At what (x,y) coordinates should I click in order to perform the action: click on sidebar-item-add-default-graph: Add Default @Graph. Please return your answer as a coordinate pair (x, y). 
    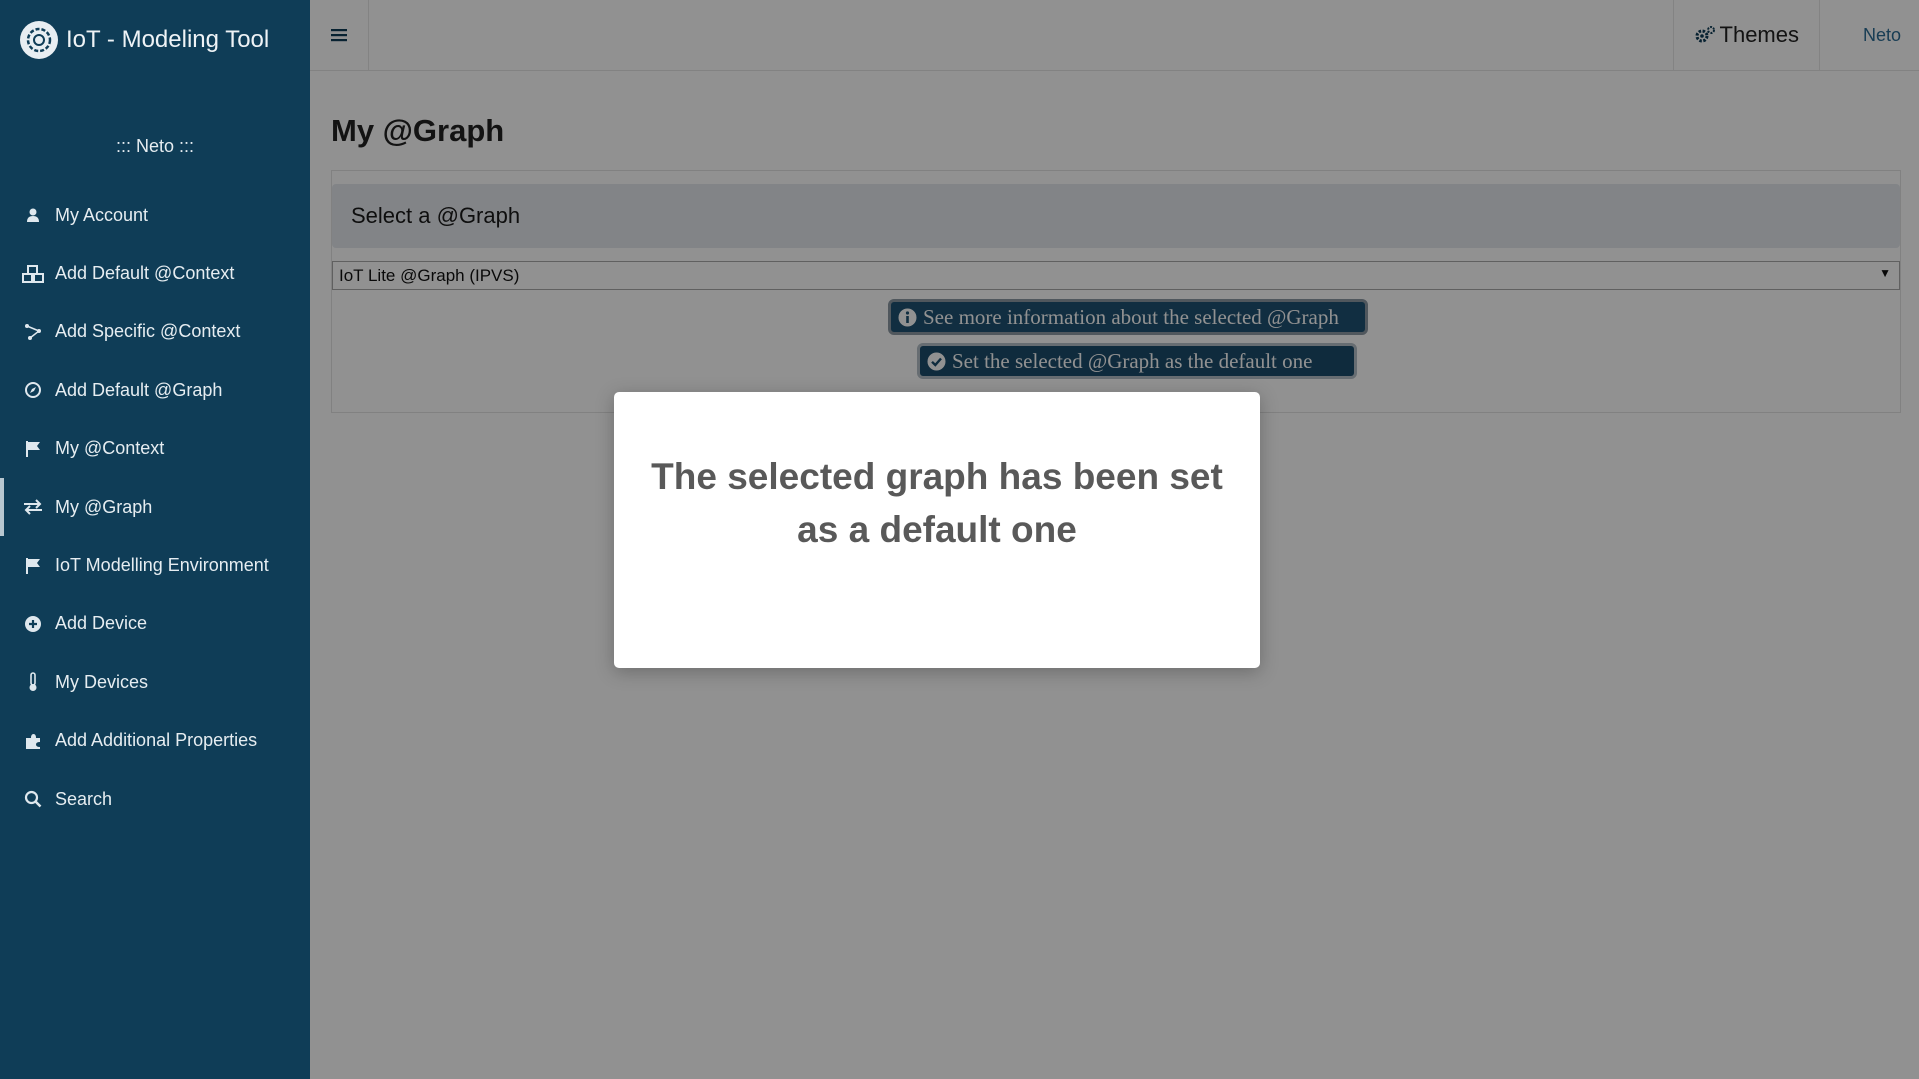
    Looking at the image, I should click on (155, 390).